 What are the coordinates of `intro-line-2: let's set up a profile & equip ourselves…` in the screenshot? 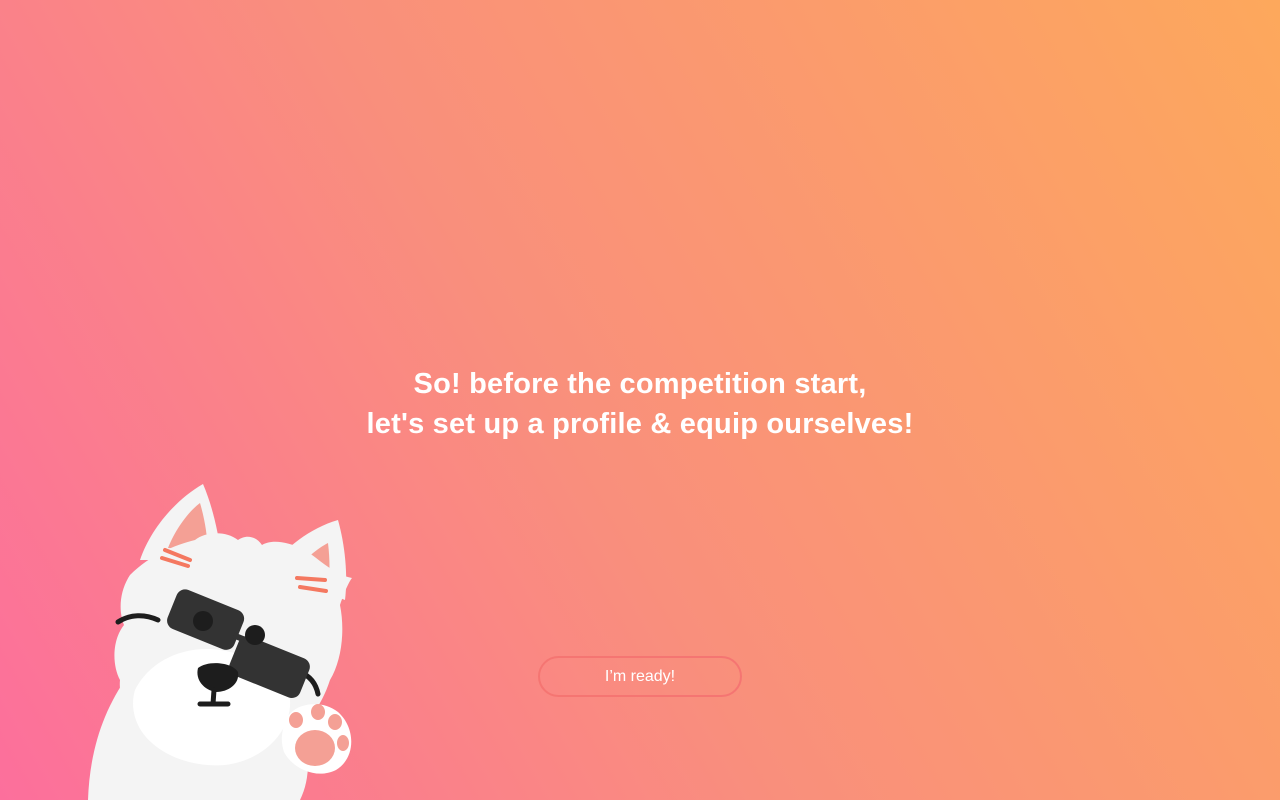 It's located at (640, 424).